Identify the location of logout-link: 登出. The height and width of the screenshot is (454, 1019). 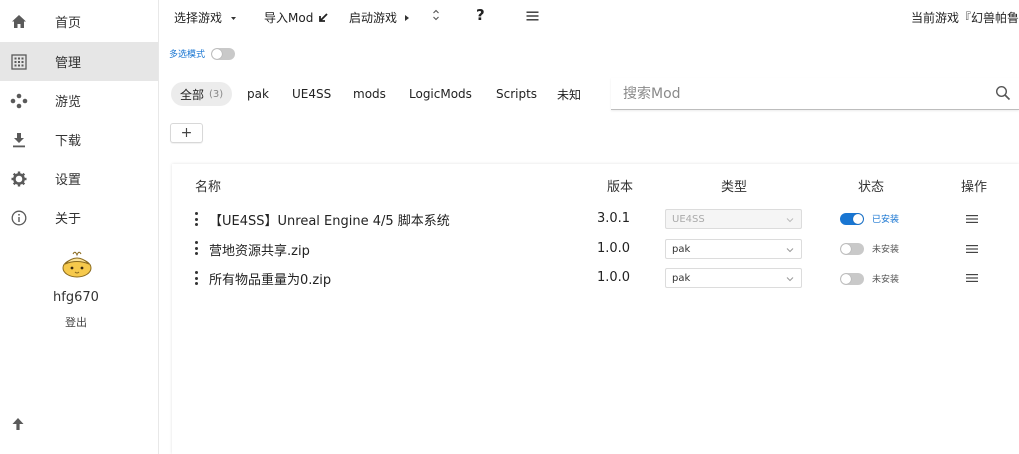
(77, 322).